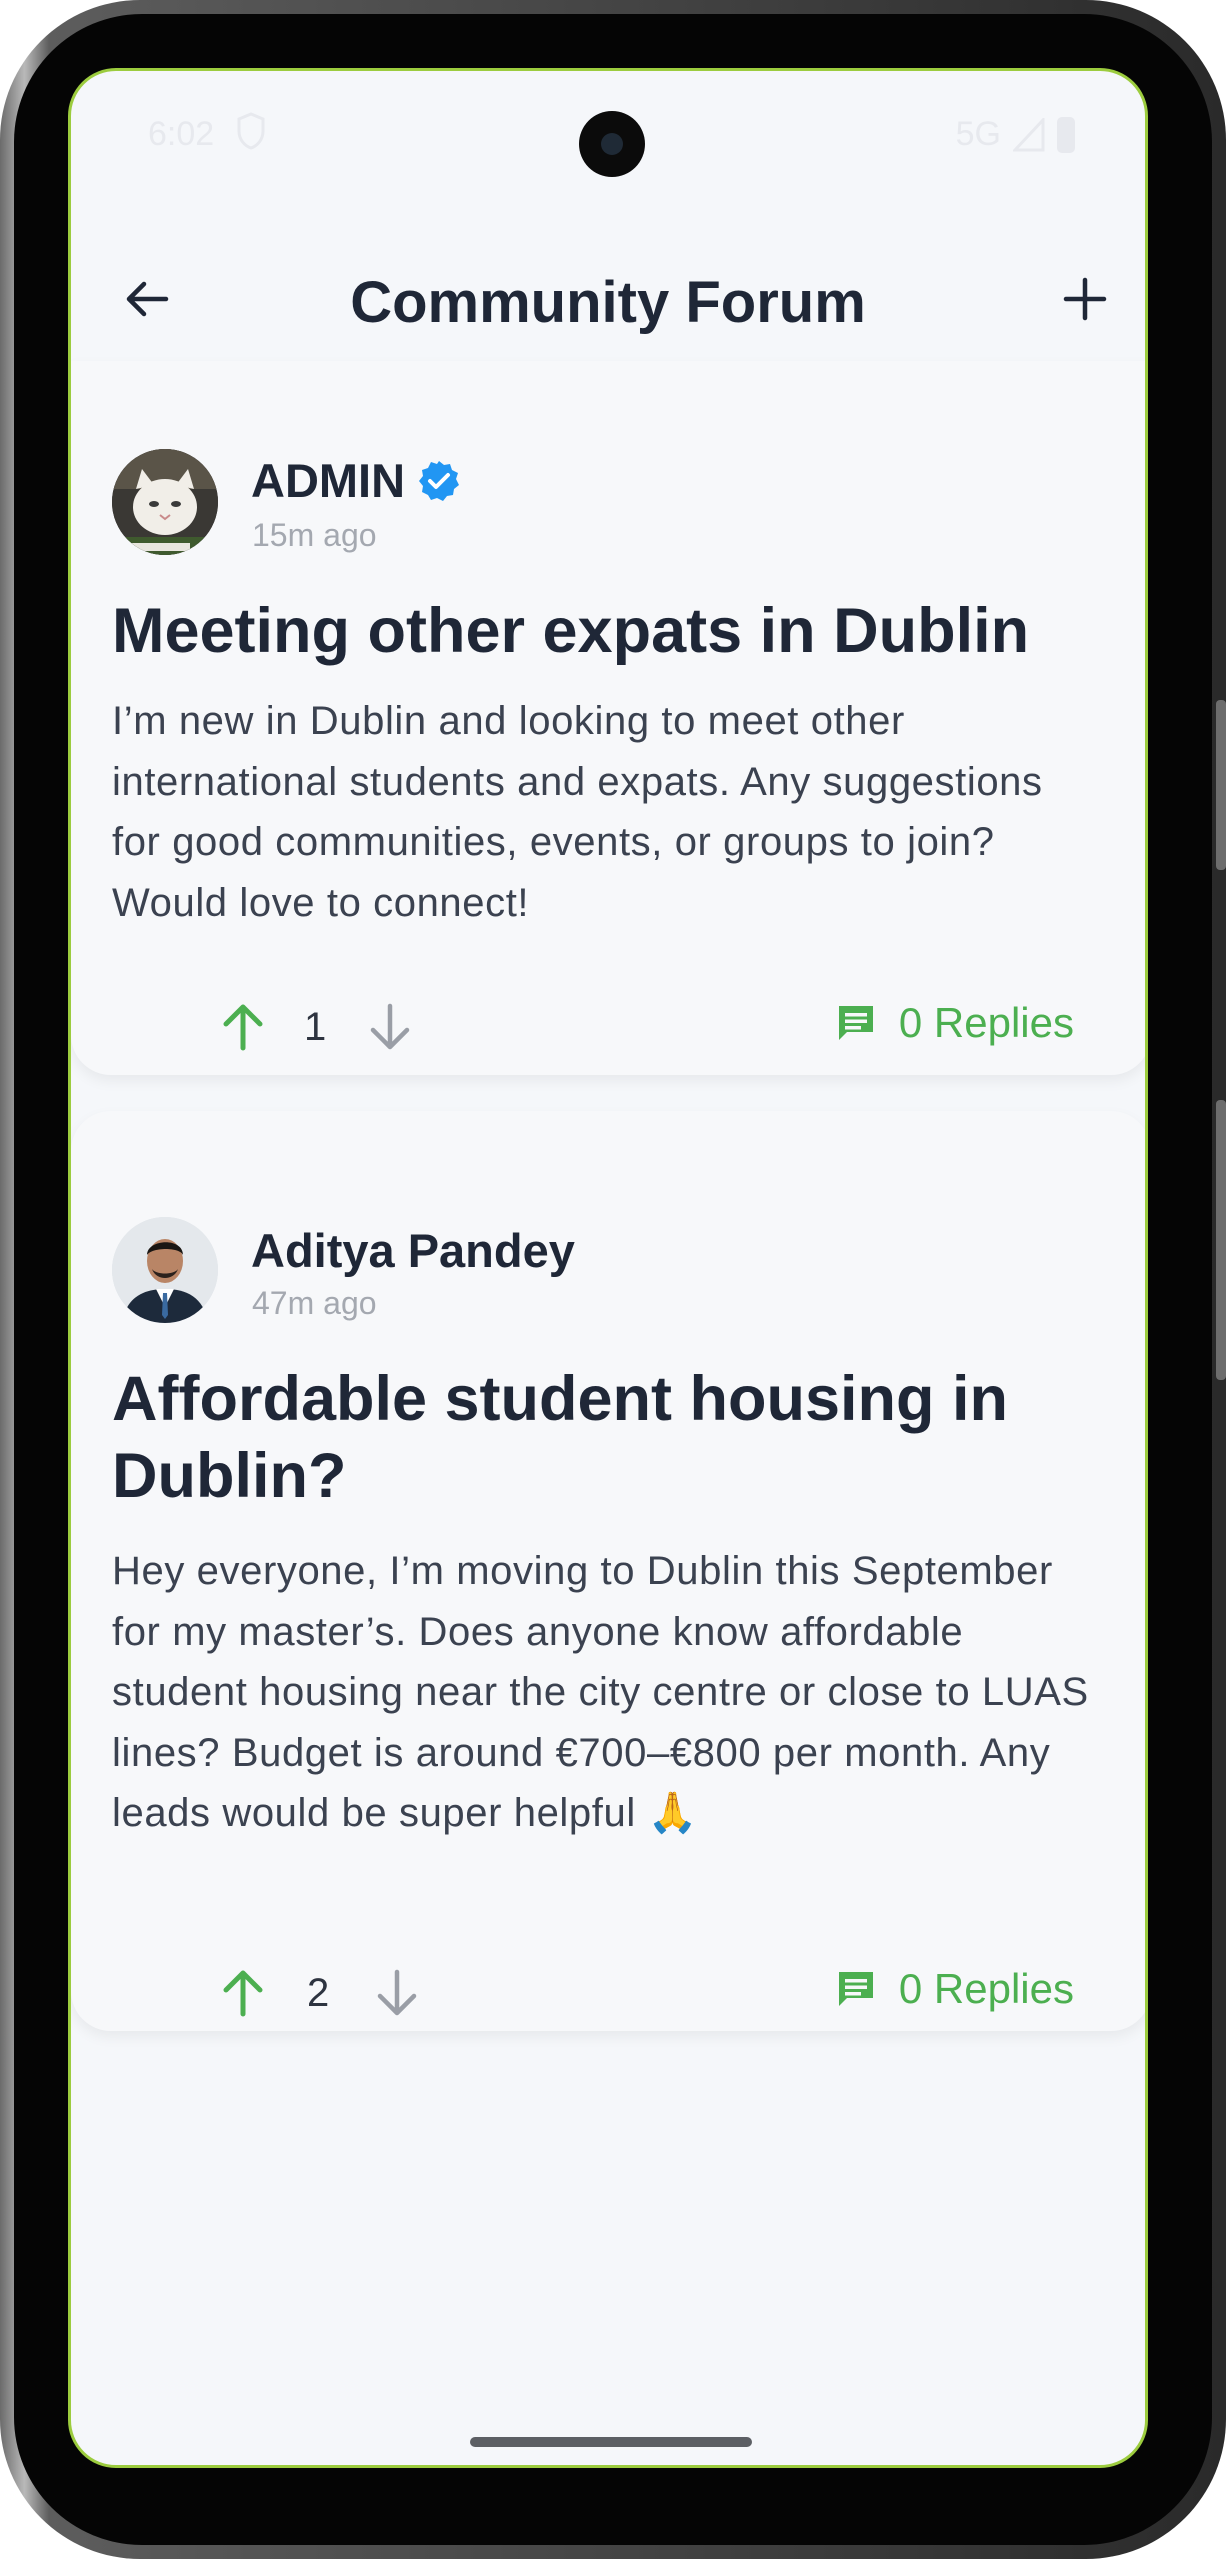 This screenshot has height=2559, width=1226. I want to click on person-avatar-image, so click(165, 1270).